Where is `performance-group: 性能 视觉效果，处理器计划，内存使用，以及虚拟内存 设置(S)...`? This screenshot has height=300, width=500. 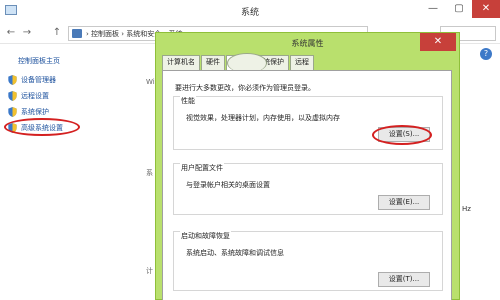 performance-group: 性能 视觉效果，处理器计划，内存使用，以及虚拟内存 设置(S)... is located at coordinates (308, 123).